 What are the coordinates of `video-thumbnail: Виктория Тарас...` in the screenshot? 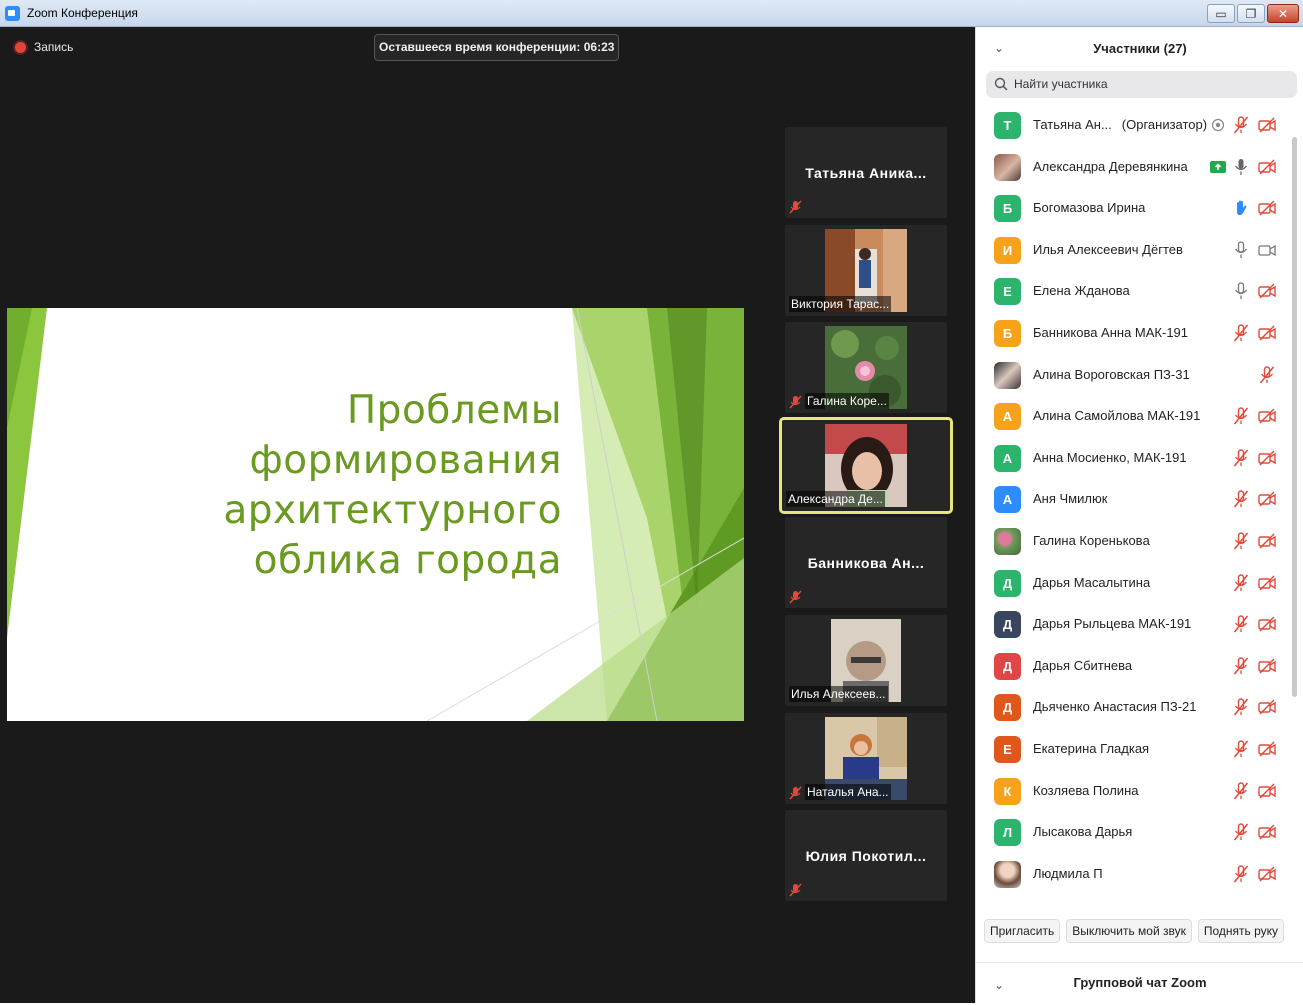 It's located at (866, 270).